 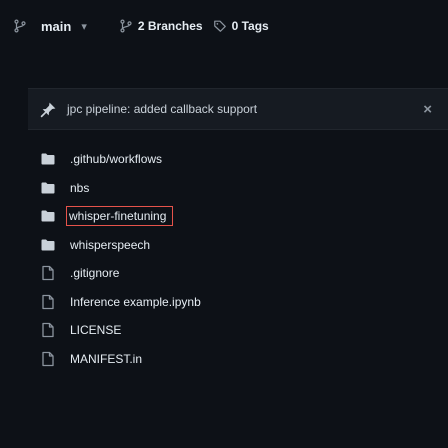 I want to click on file-row-inference-example: Inference example.ipynb, so click(x=238, y=302).